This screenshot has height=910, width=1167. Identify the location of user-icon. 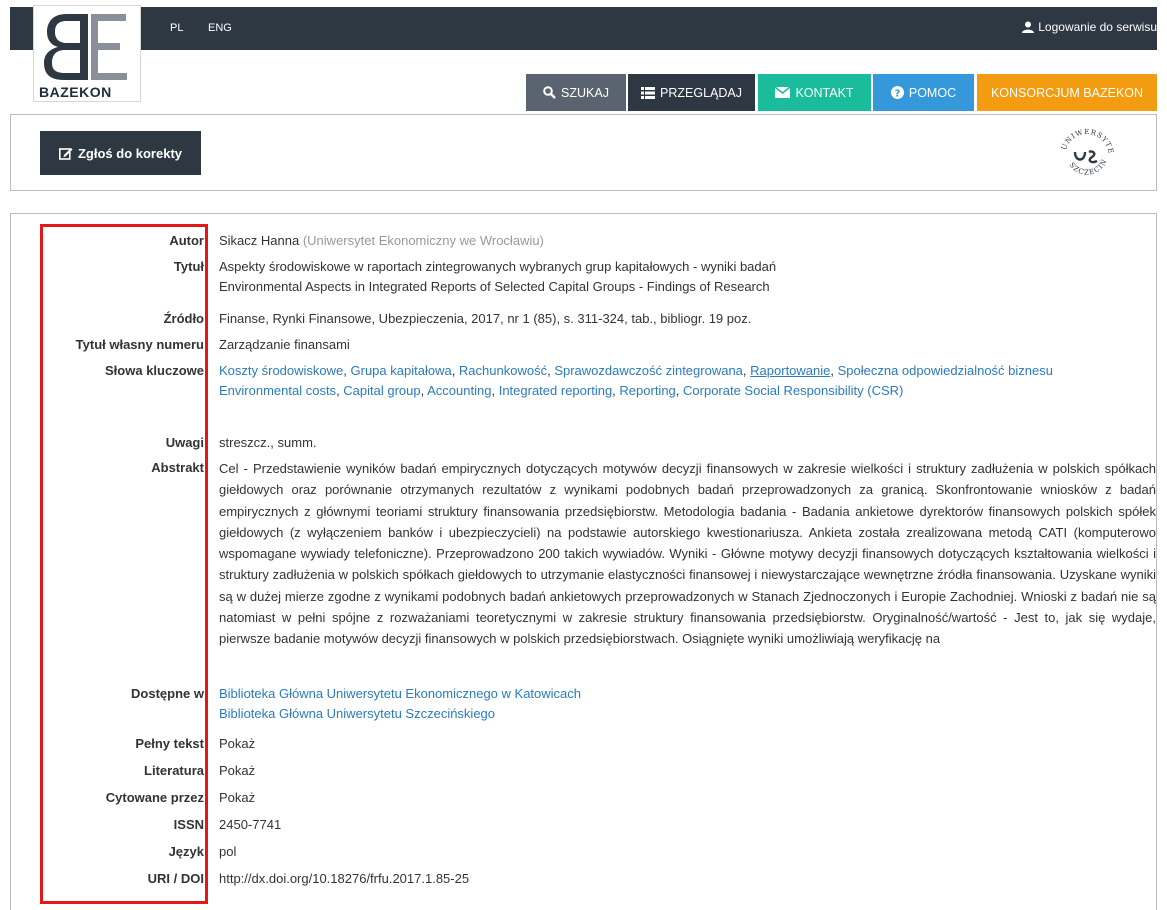
(1028, 27).